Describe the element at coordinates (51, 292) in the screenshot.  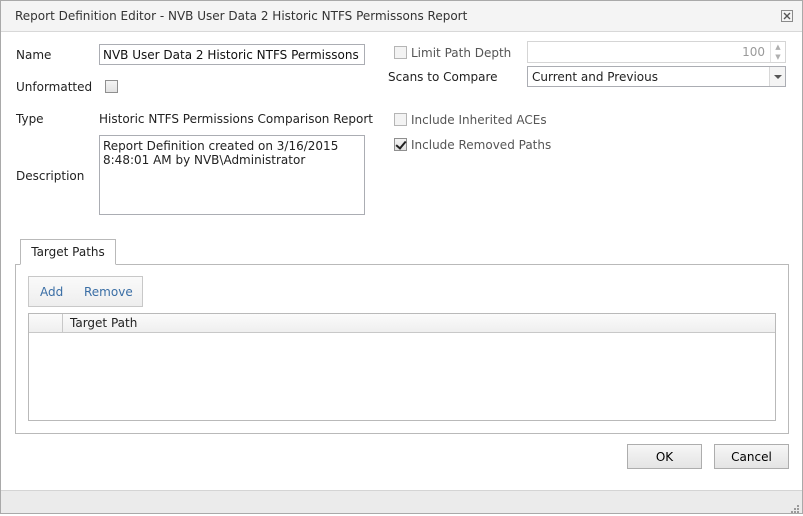
I see `add-button: Add` at that location.